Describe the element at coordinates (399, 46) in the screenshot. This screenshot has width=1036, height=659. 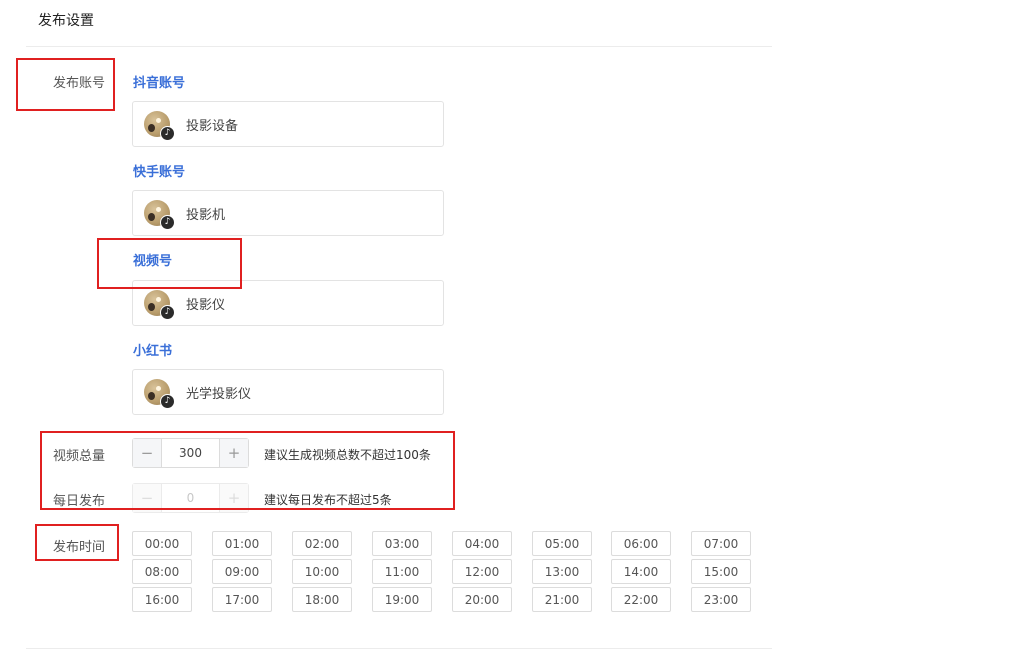
I see `top-divider` at that location.